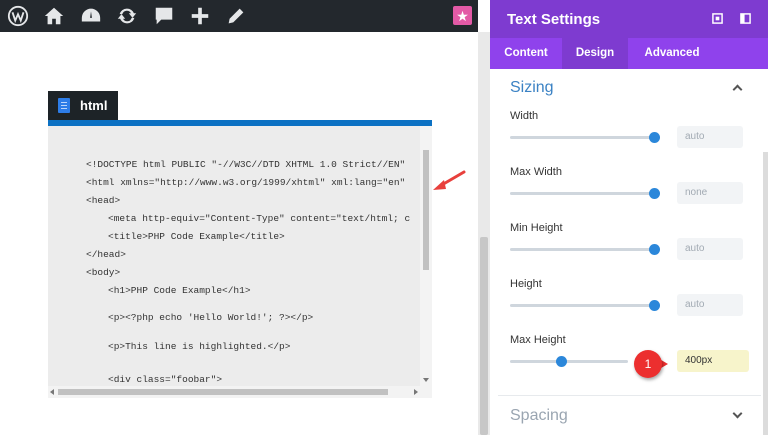  Describe the element at coordinates (539, 416) in the screenshot. I see `section-spacing-title: Spacing` at that location.